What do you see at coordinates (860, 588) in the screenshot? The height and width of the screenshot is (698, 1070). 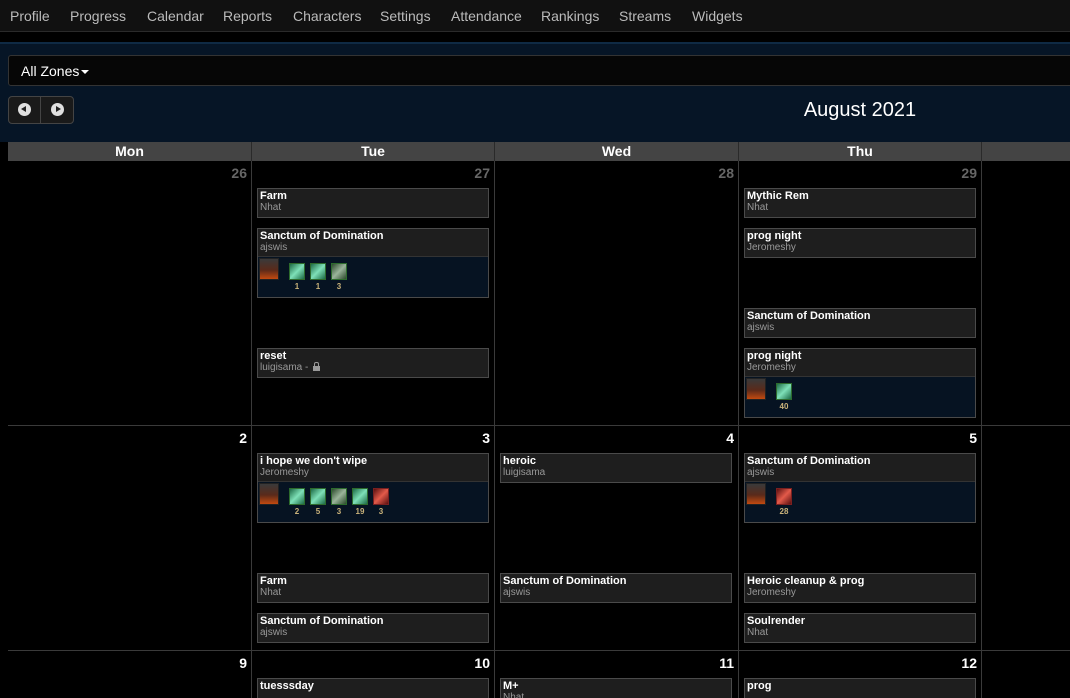 I see `calendar-event: Heroic cleanup & prog Jeromeshy` at bounding box center [860, 588].